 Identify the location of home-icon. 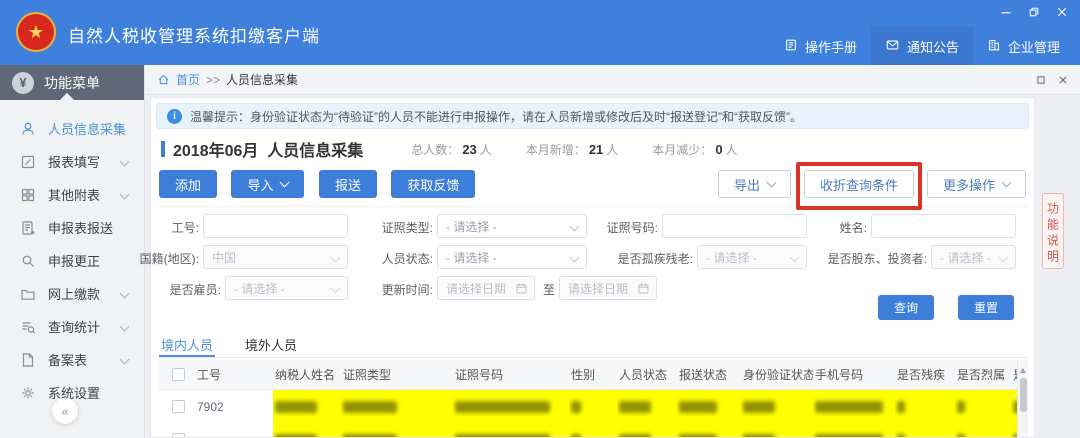
(163, 79).